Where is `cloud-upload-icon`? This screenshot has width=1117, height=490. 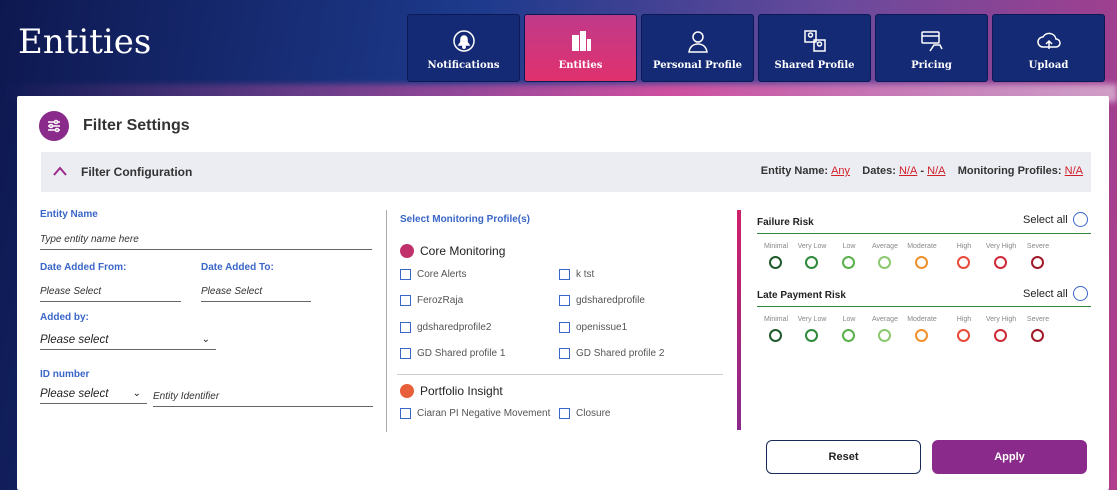
cloud-upload-icon is located at coordinates (1049, 41).